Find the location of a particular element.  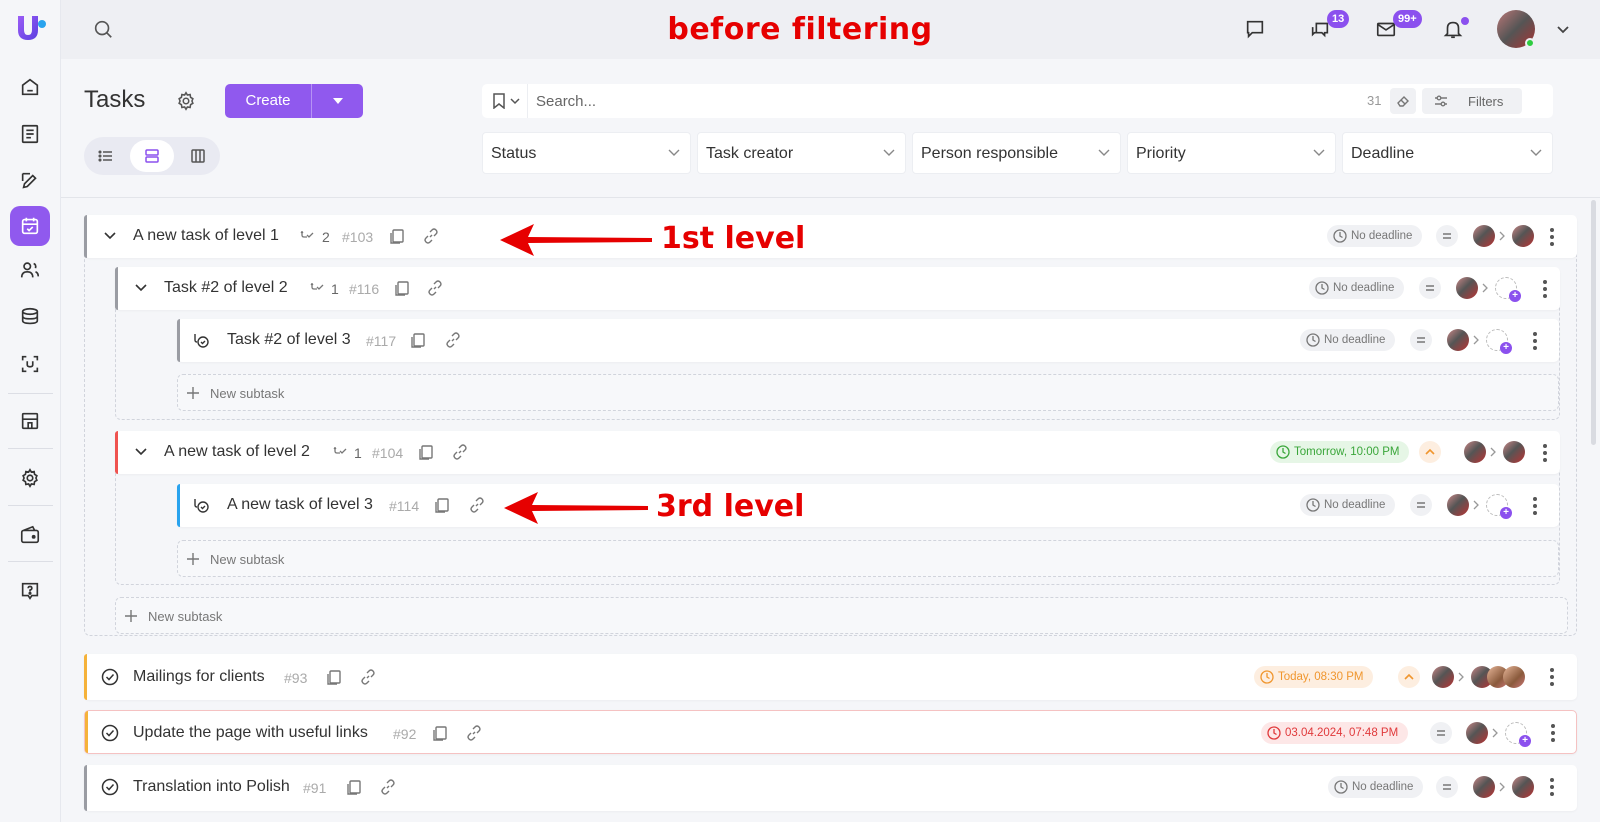

chat-icon is located at coordinates (1255, 29).